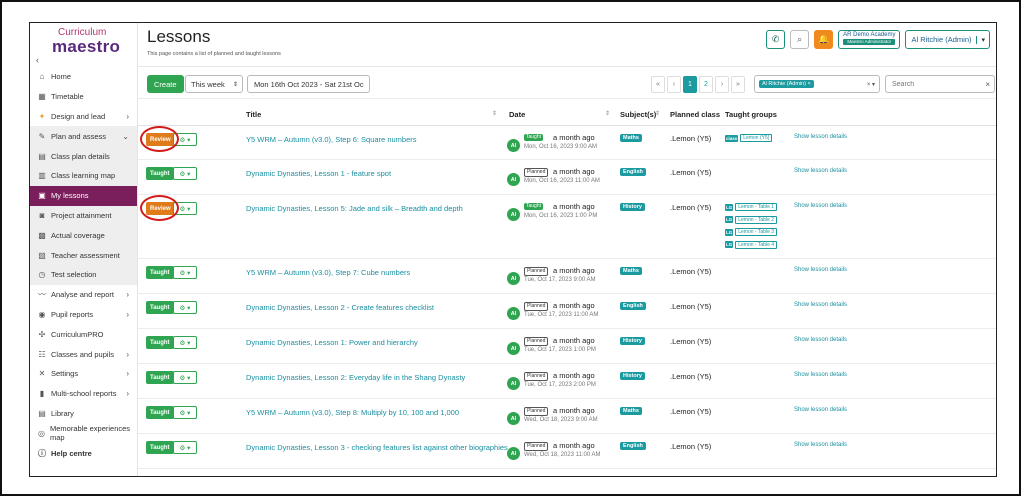  Describe the element at coordinates (83, 414) in the screenshot. I see `sidebar-item-library: ▤ Library` at that location.